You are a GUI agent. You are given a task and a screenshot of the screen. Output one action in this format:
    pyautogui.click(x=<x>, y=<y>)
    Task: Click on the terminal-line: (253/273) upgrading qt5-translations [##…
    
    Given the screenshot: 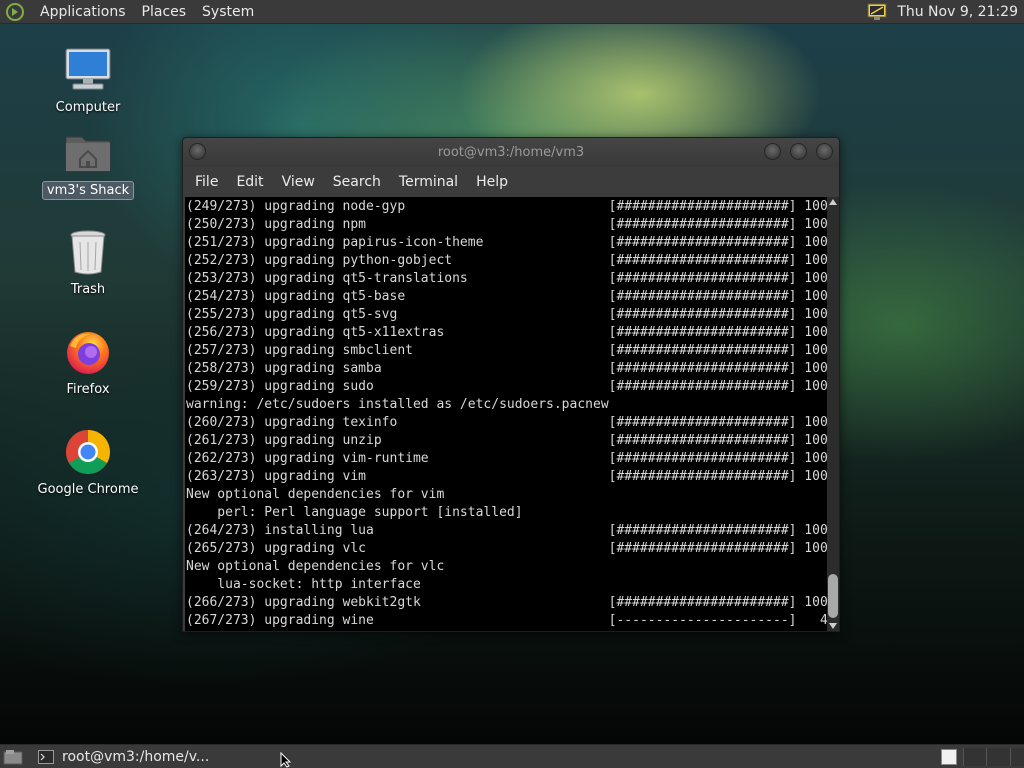 What is the action you would take?
    pyautogui.click(x=511, y=278)
    